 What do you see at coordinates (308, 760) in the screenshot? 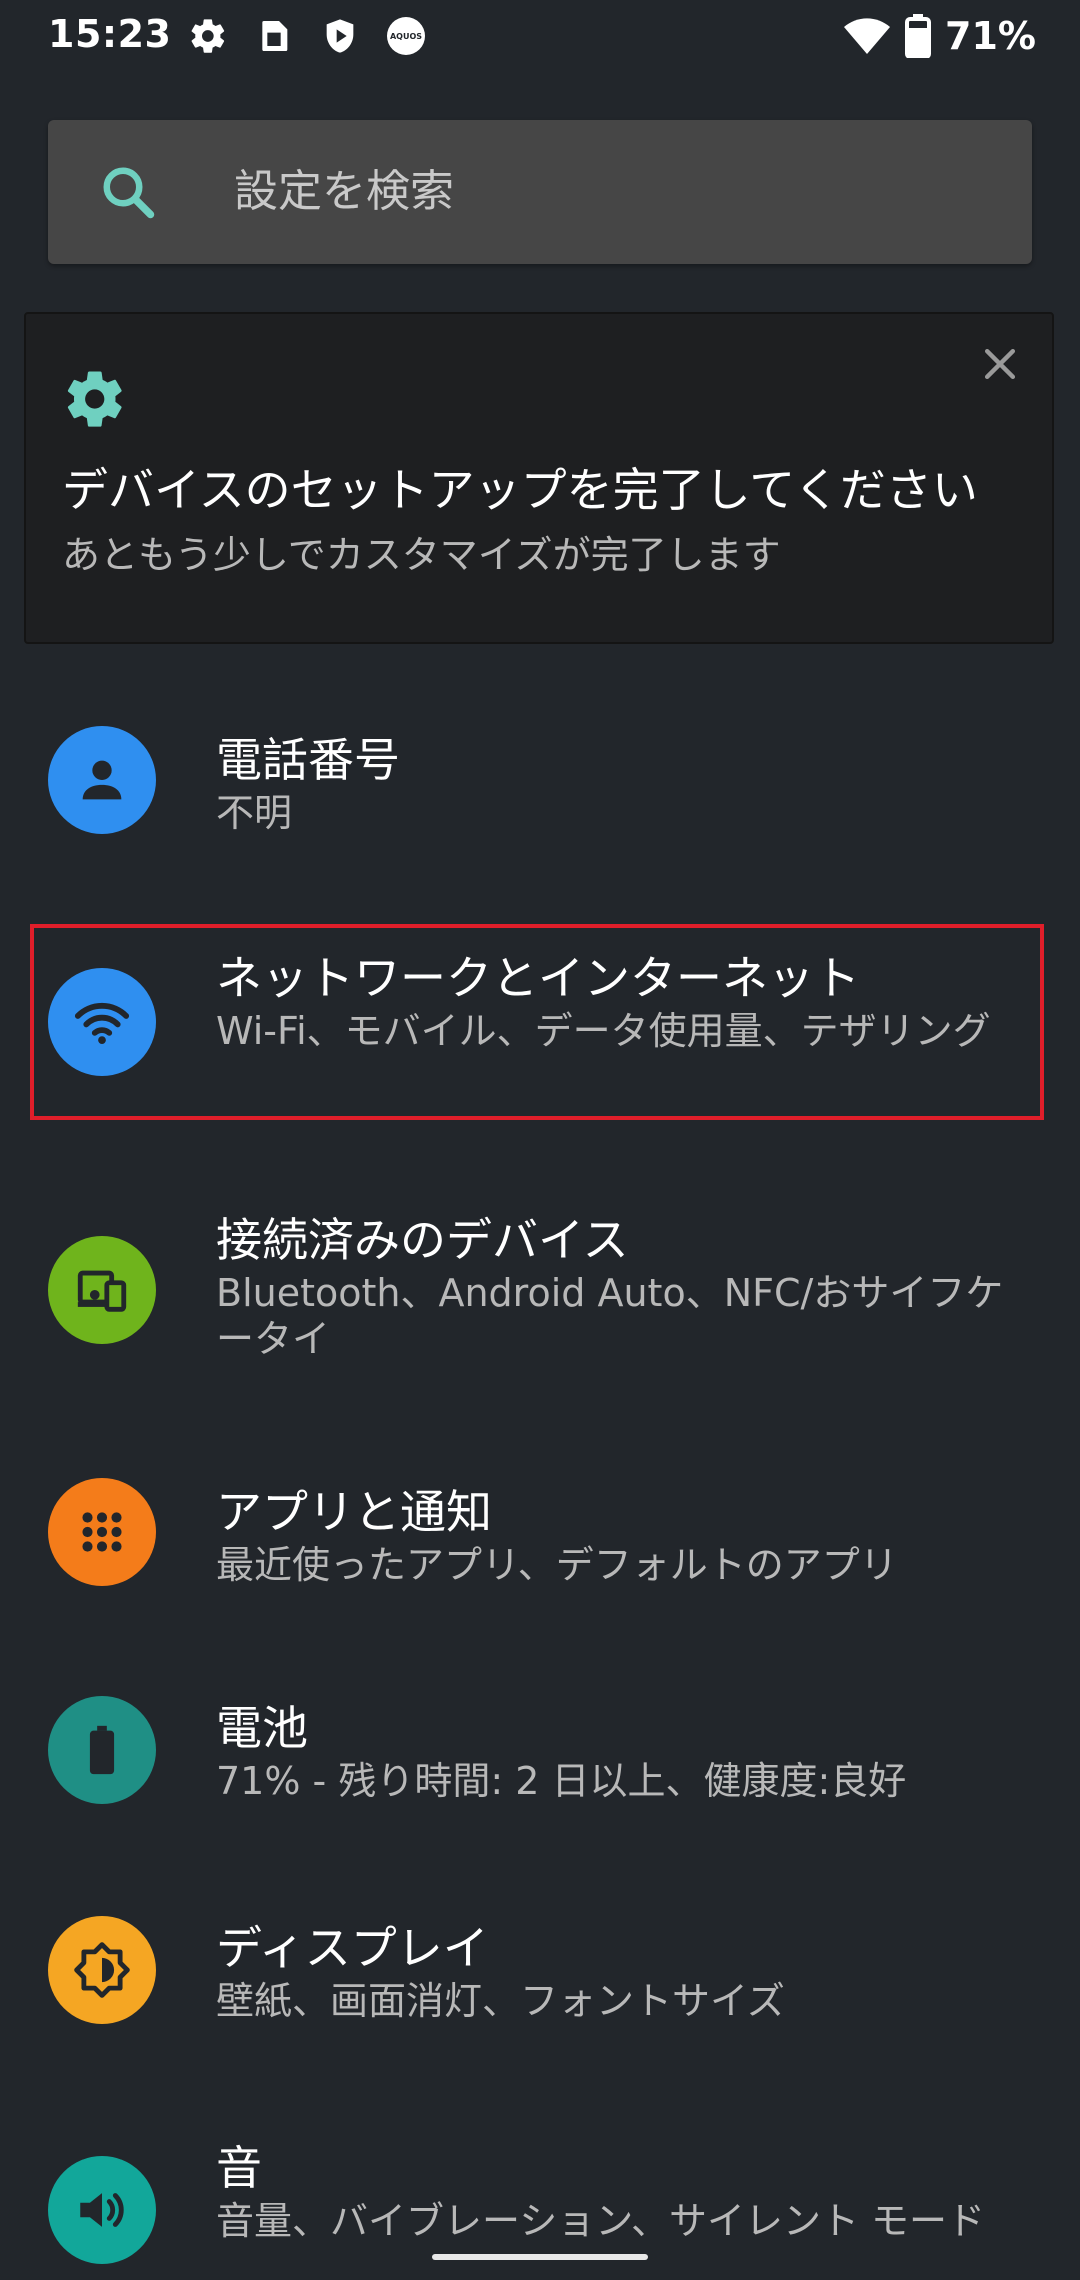
I see `settings-item-title: 電話番号` at bounding box center [308, 760].